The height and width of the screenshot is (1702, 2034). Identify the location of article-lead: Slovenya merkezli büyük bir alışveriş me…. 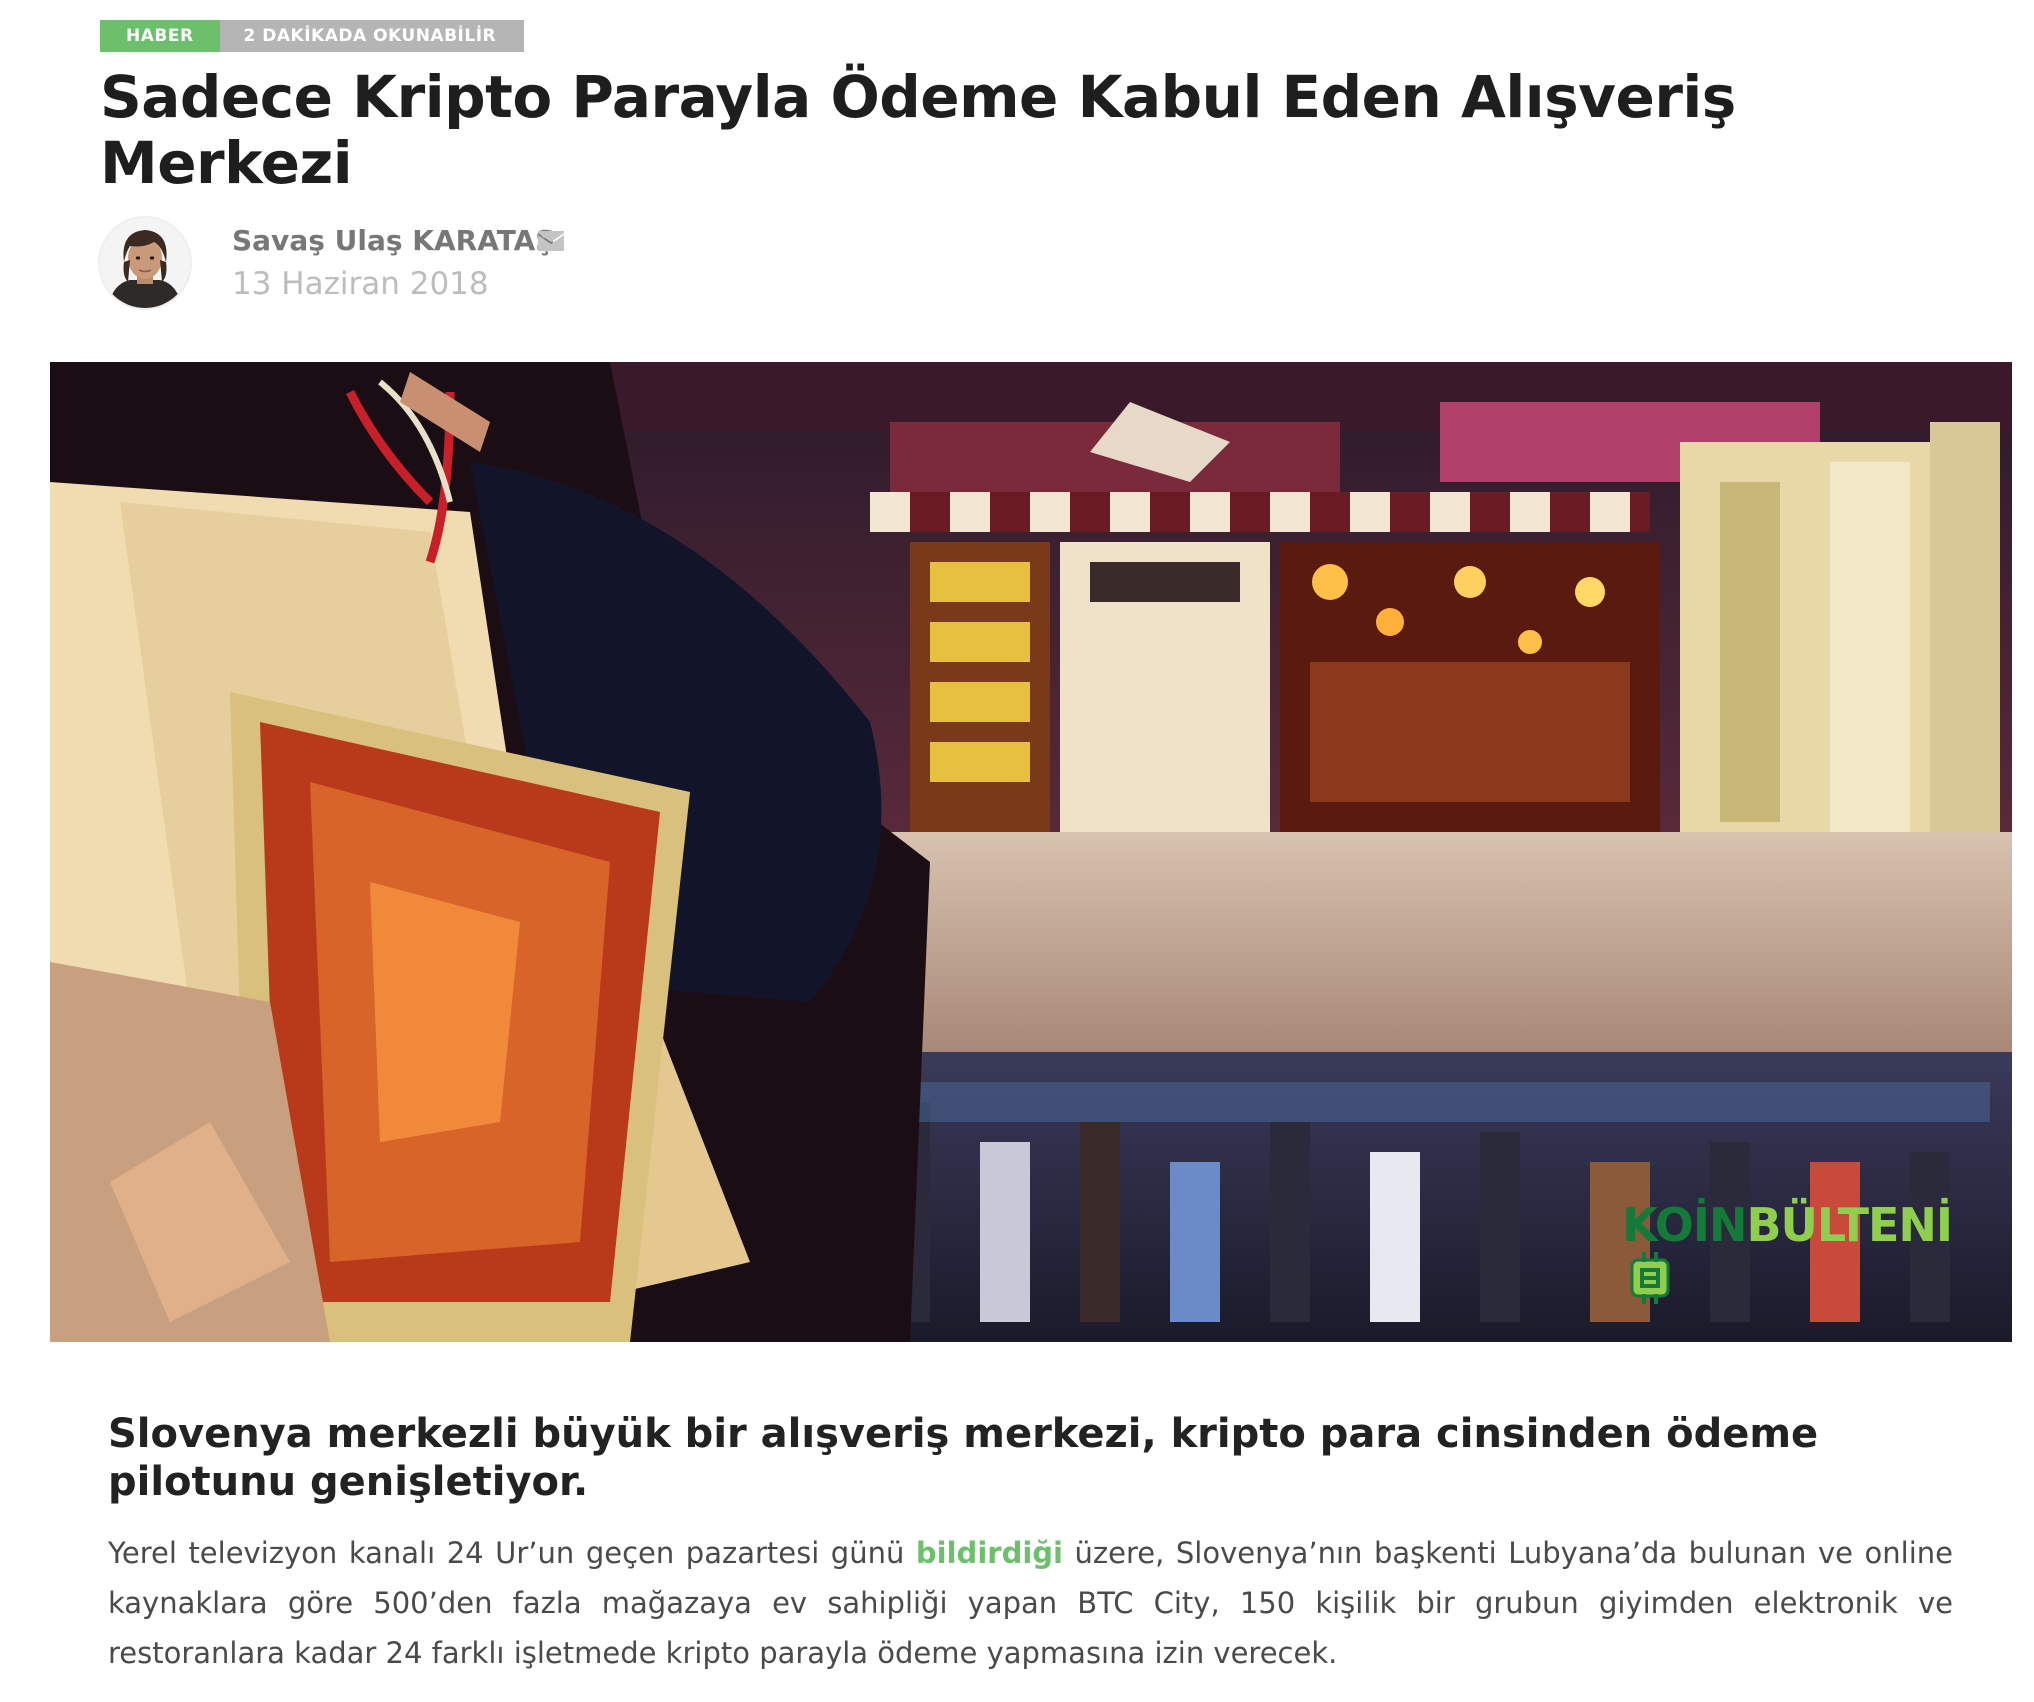
(963, 1458).